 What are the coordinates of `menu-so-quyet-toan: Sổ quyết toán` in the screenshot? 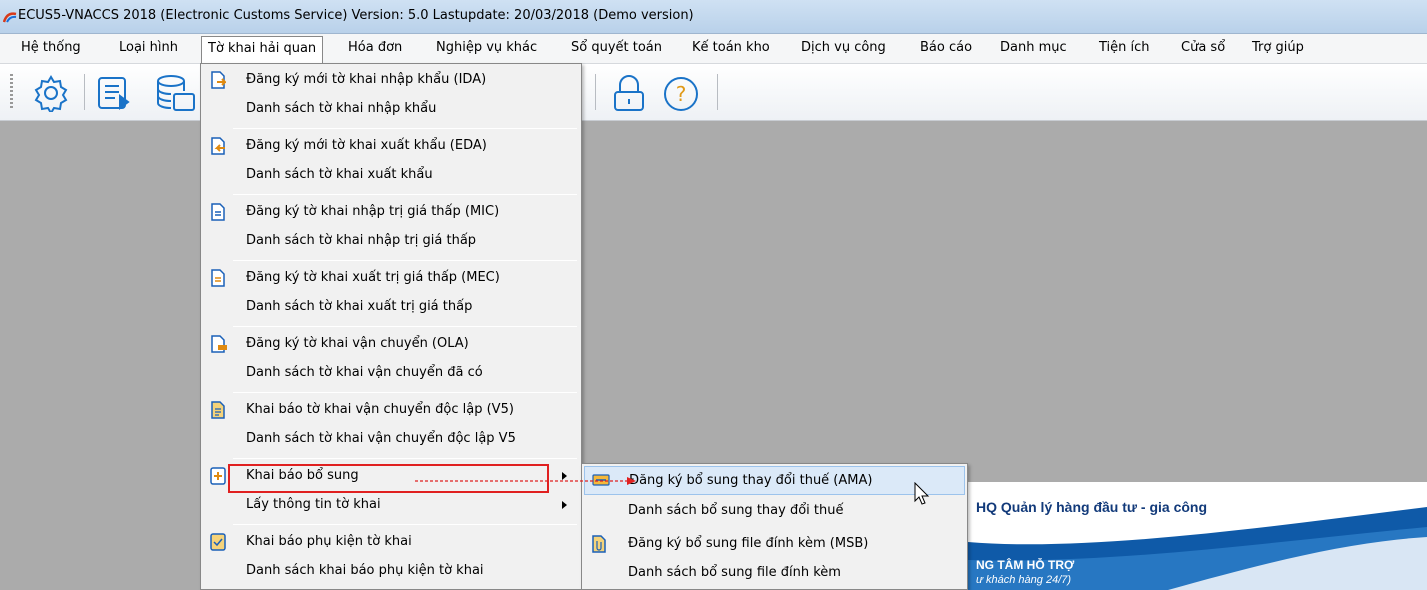 It's located at (616, 47).